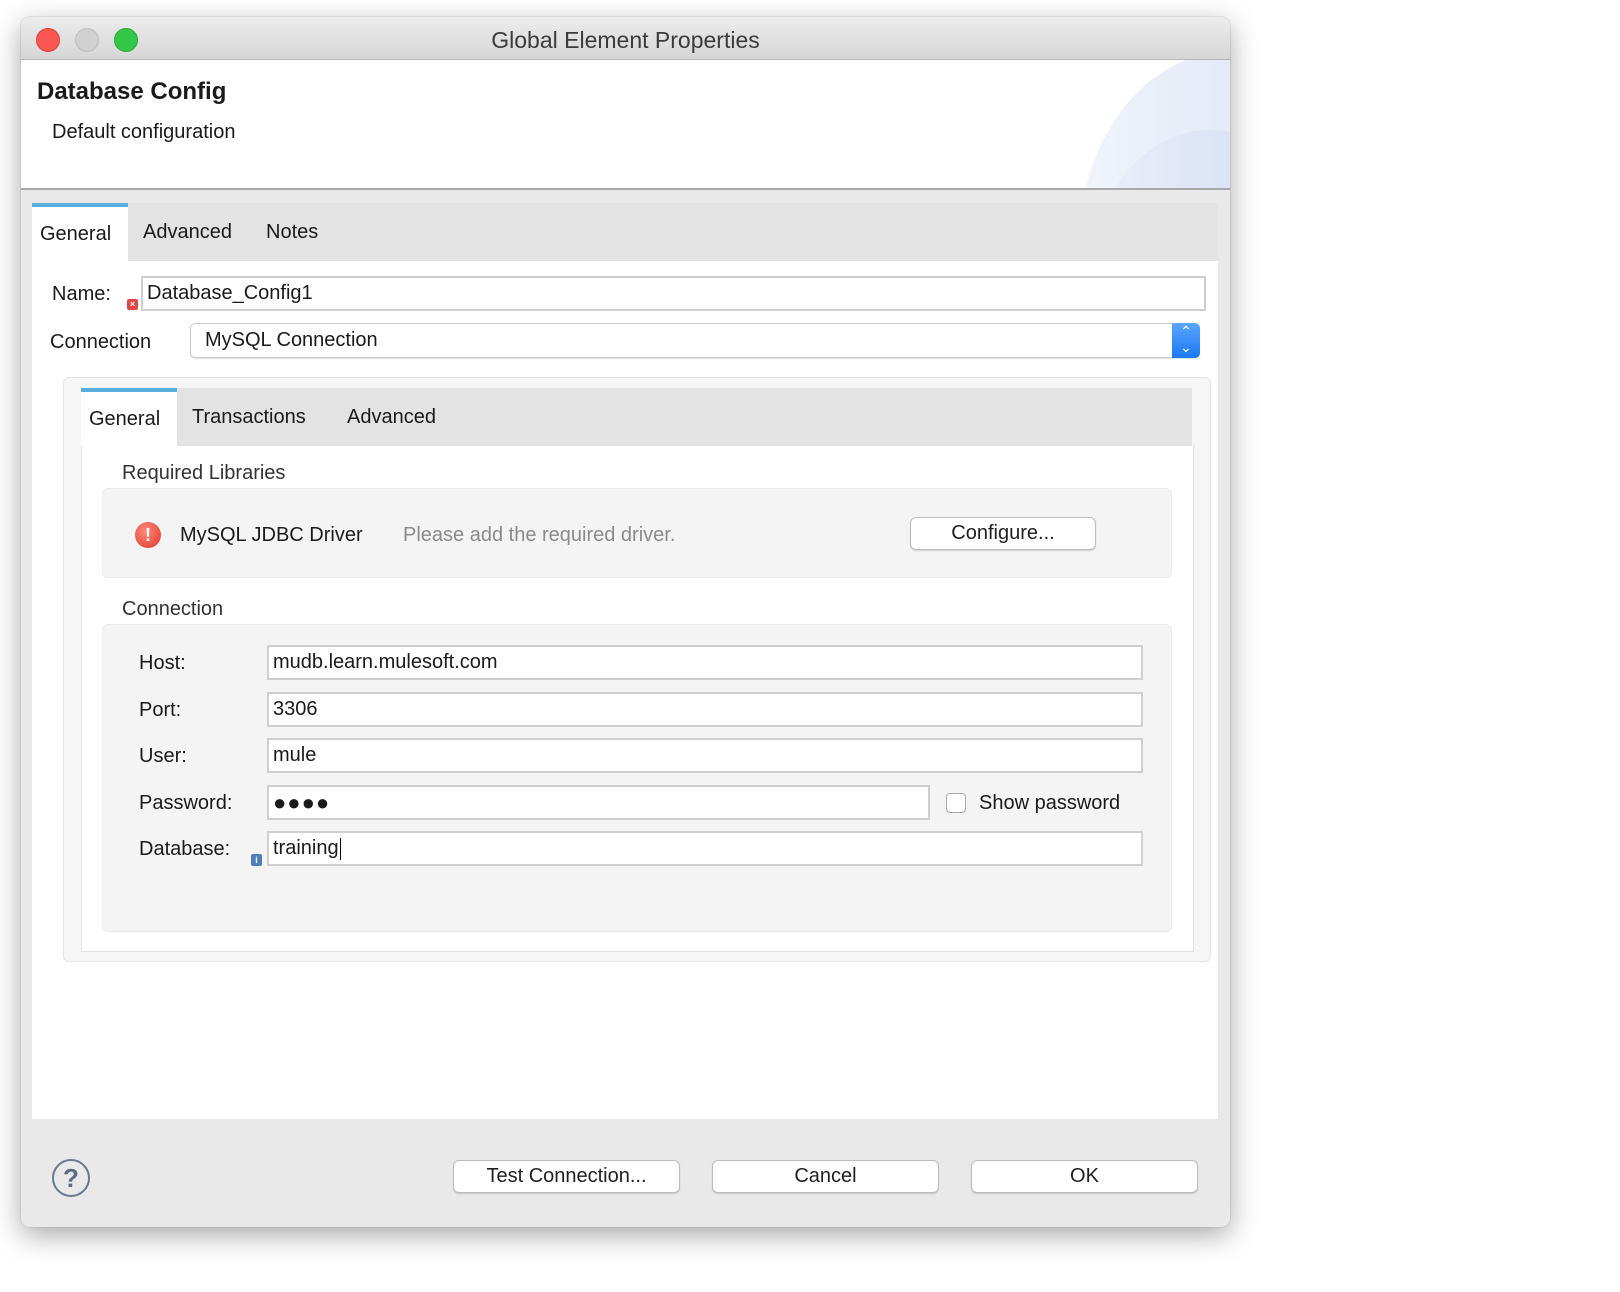  What do you see at coordinates (271, 535) in the screenshot?
I see `driver-name: MySQL JDBC Driver` at bounding box center [271, 535].